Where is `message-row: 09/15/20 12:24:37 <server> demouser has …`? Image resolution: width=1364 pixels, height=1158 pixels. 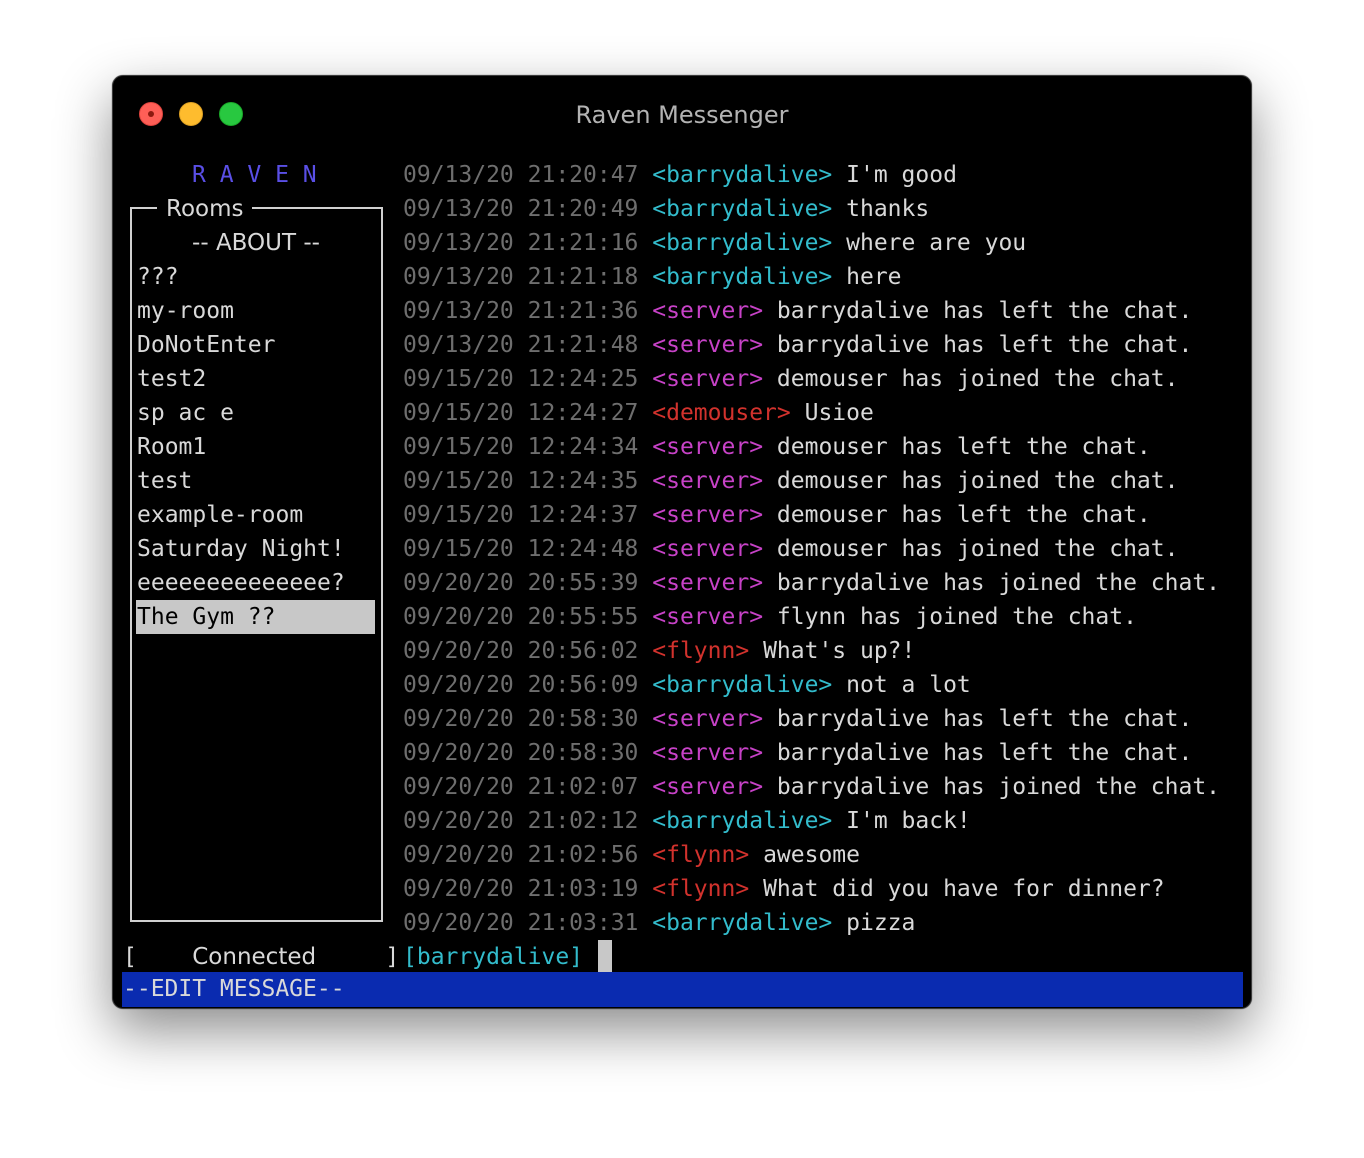 message-row: 09/15/20 12:24:37 <server> demouser has … is located at coordinates (823, 515).